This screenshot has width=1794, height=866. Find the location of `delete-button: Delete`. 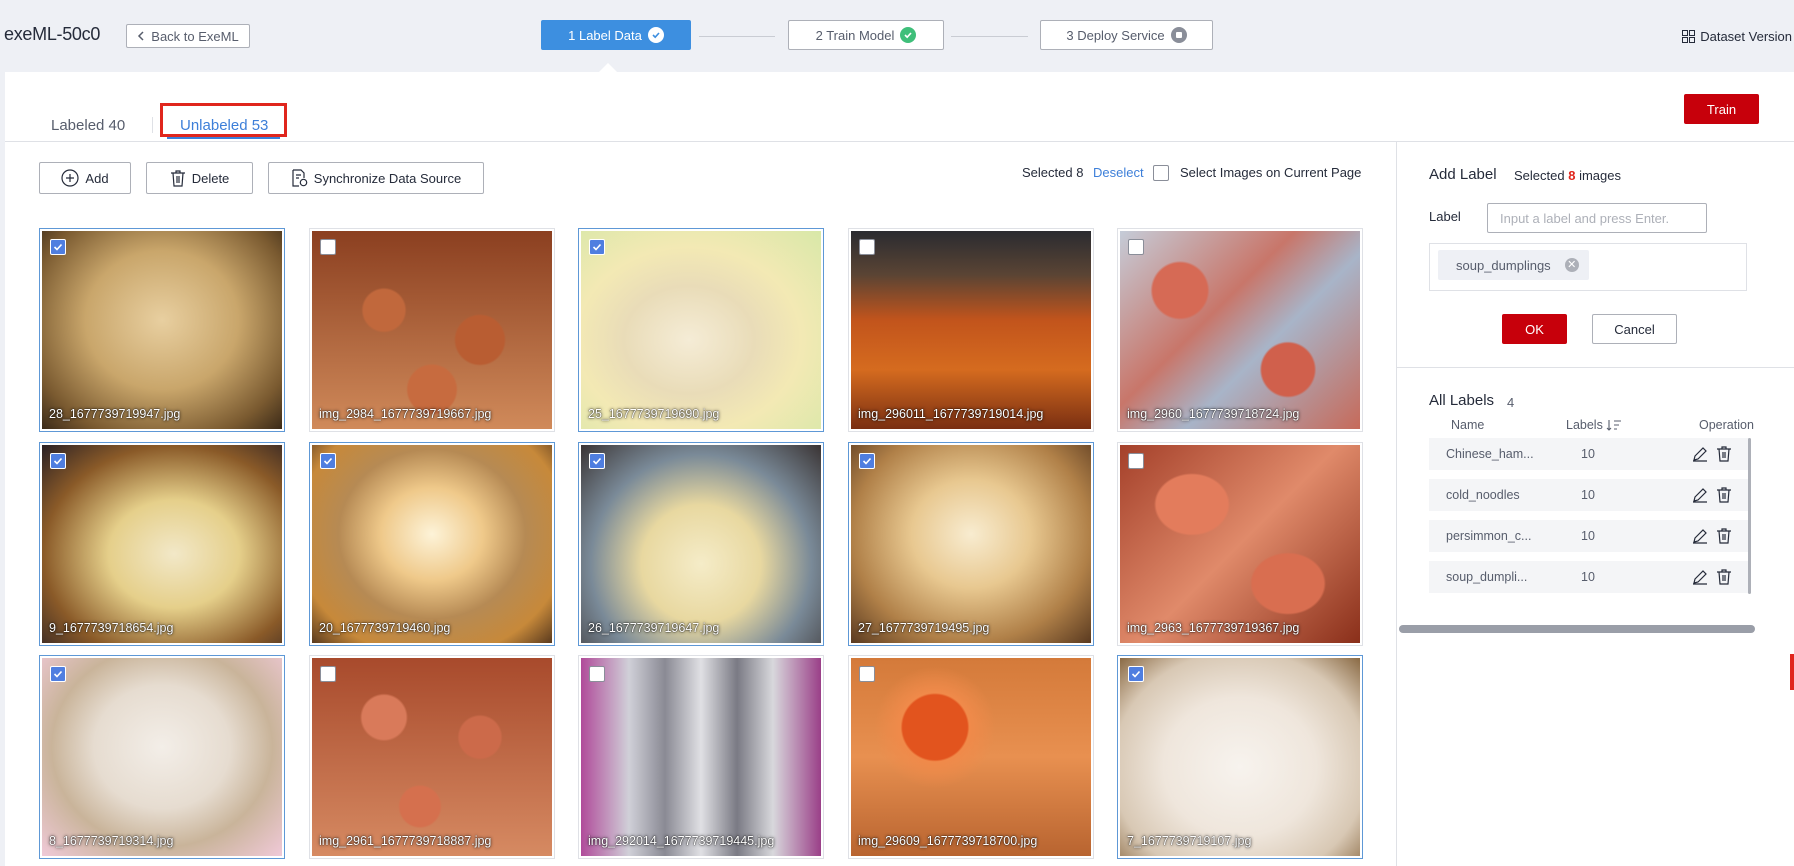

delete-button: Delete is located at coordinates (199, 178).